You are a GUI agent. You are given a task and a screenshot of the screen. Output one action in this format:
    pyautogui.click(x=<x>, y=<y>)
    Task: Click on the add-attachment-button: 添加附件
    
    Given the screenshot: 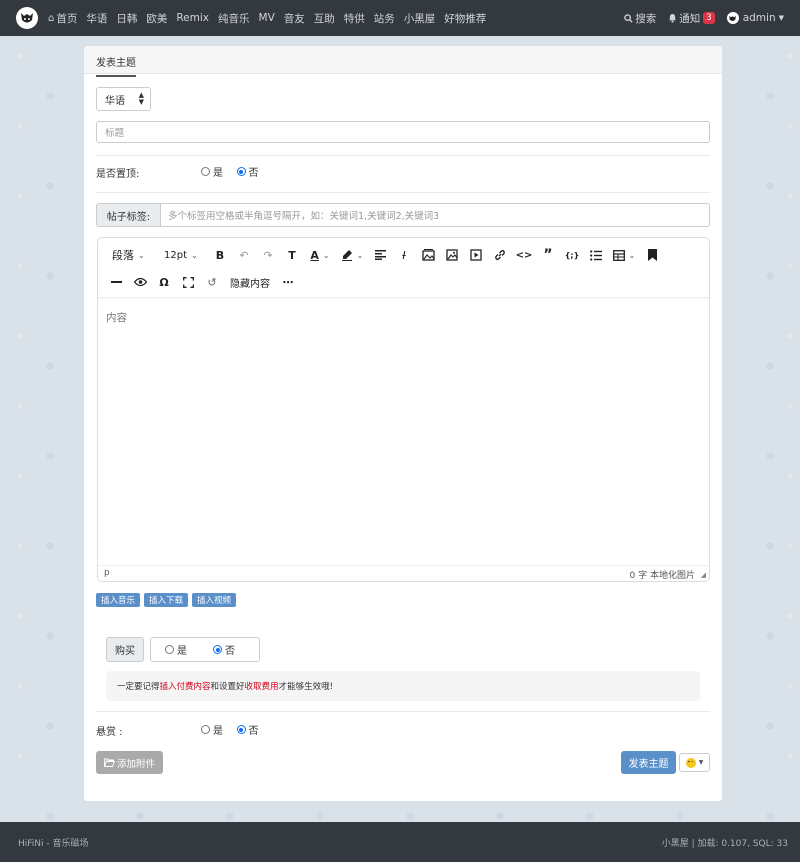 What is the action you would take?
    pyautogui.click(x=129, y=762)
    